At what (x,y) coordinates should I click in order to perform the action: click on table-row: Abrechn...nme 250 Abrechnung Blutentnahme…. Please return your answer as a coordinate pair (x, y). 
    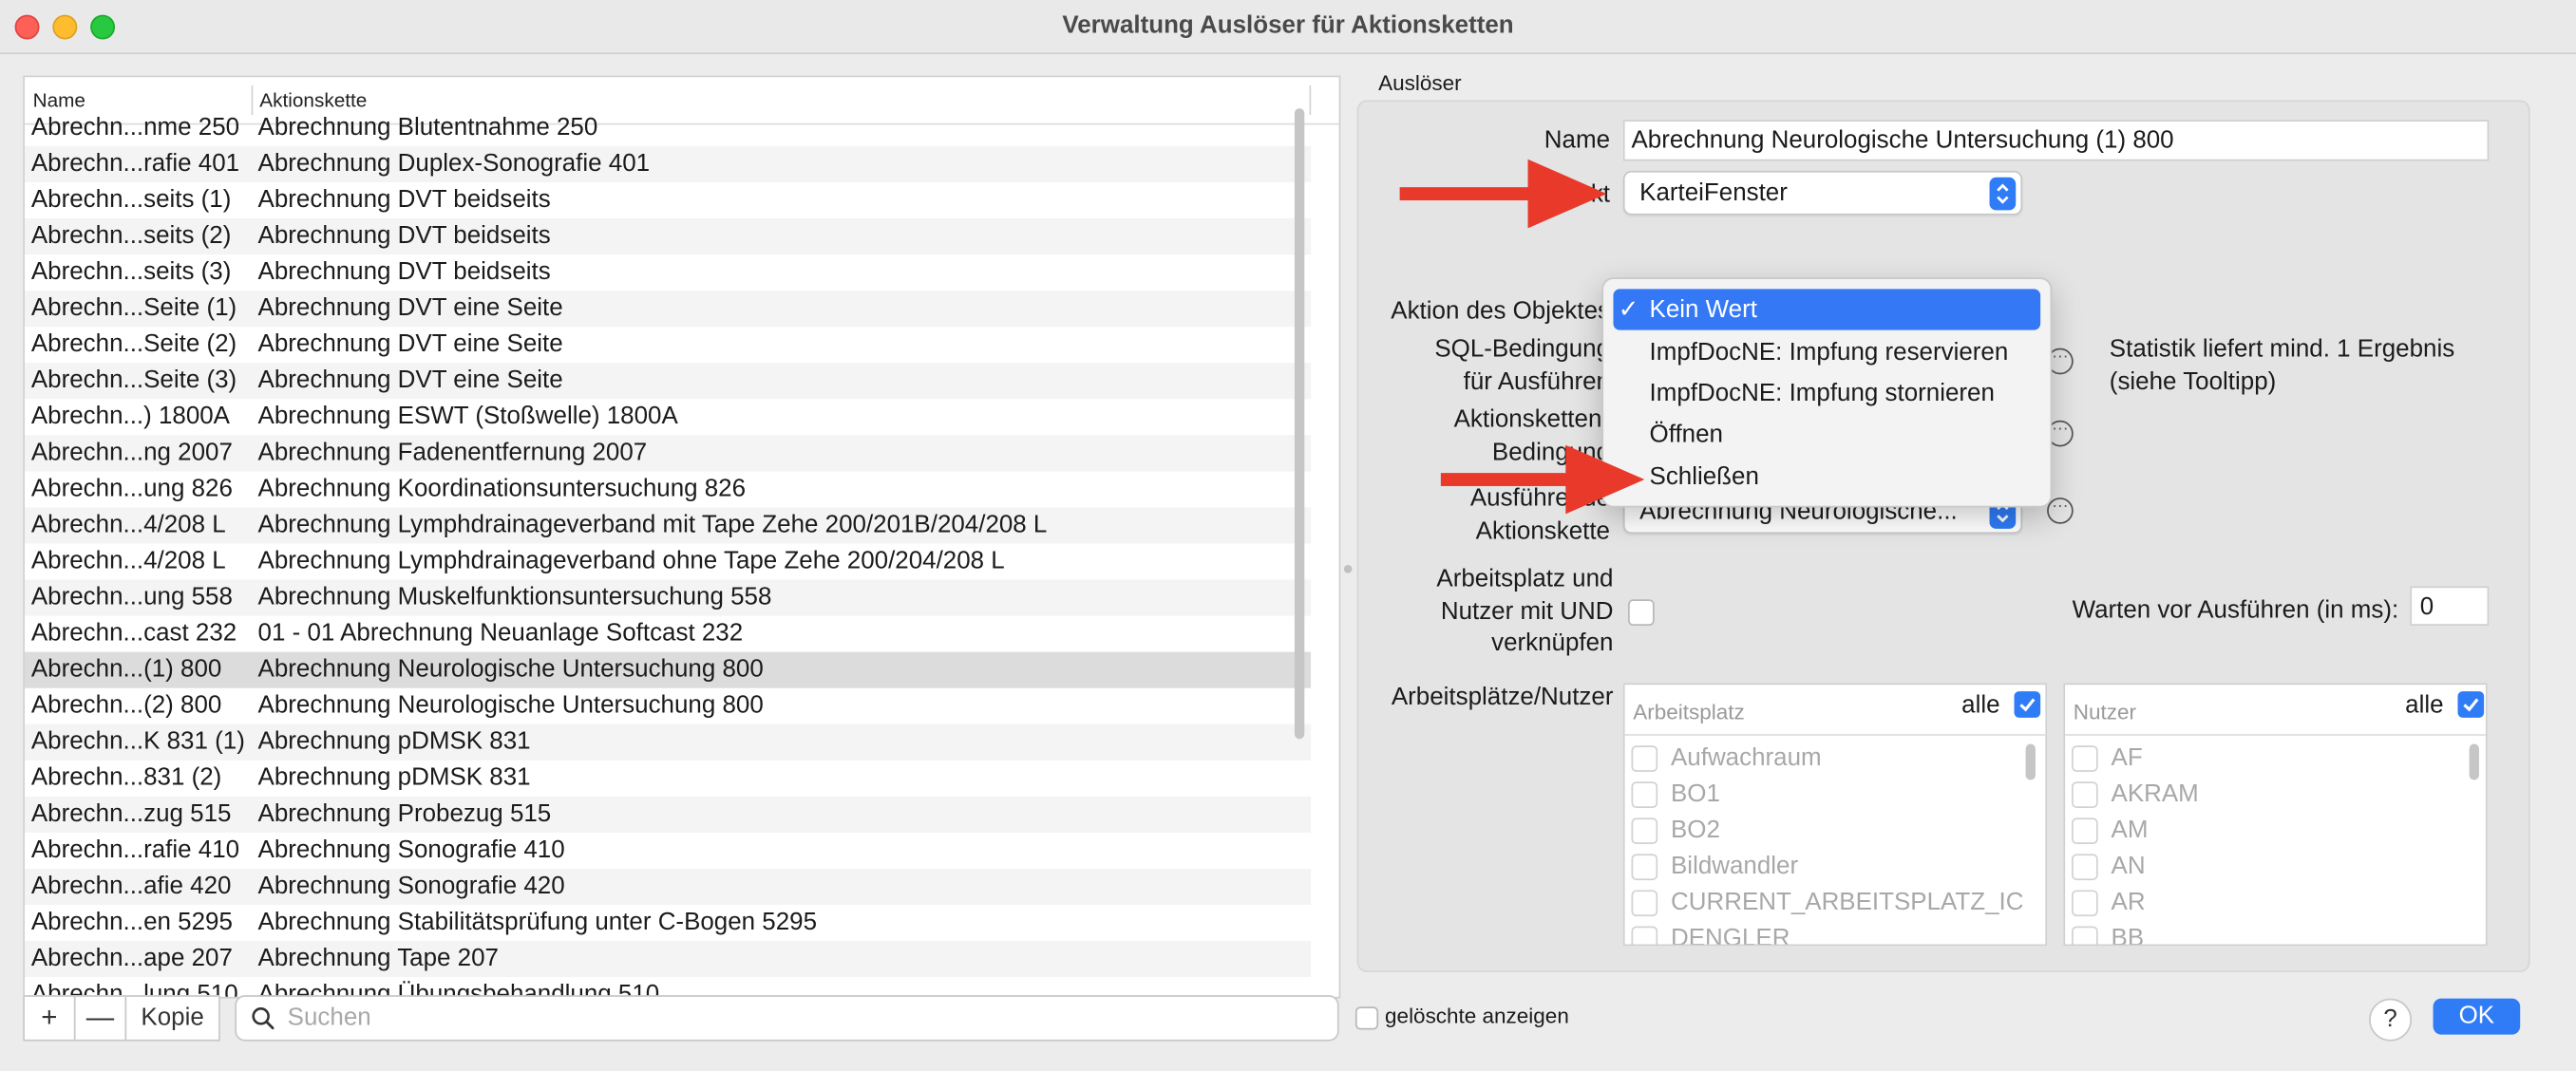
    Looking at the image, I should click on (668, 130).